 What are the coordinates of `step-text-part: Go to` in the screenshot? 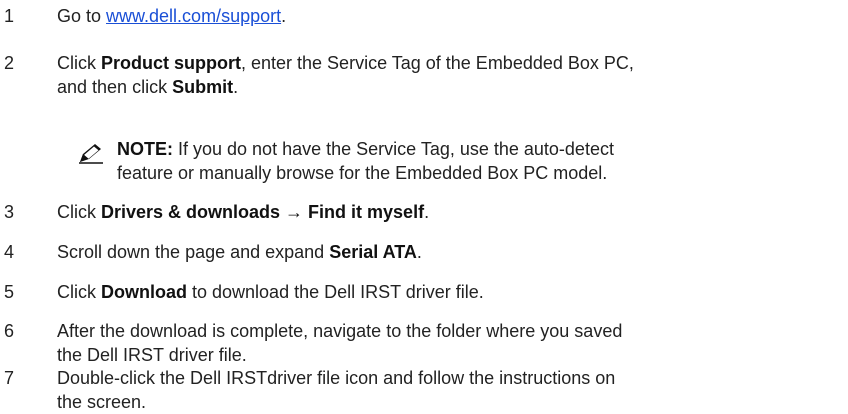 It's located at (82, 16).